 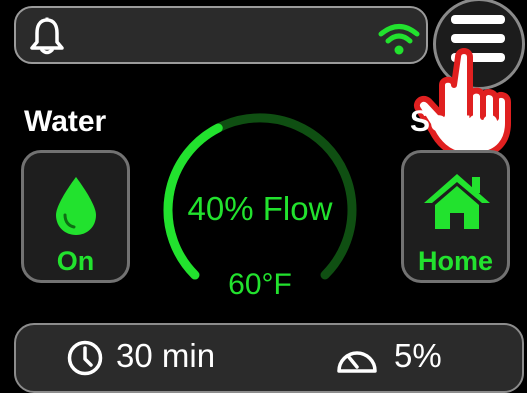 What do you see at coordinates (166, 355) in the screenshot?
I see `timer-value: 30 min` at bounding box center [166, 355].